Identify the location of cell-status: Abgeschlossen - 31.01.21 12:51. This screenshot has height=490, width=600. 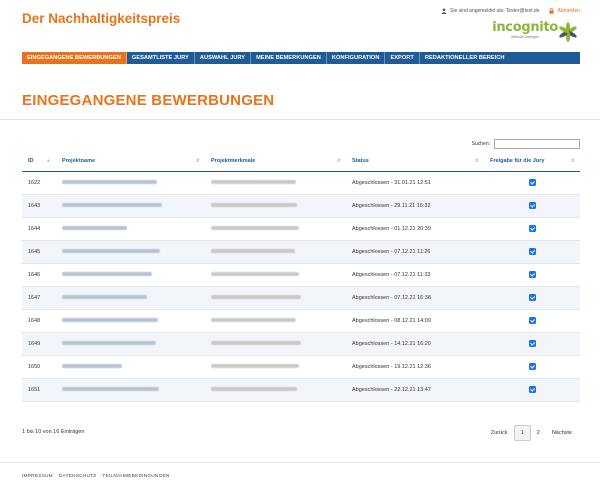
(415, 183).